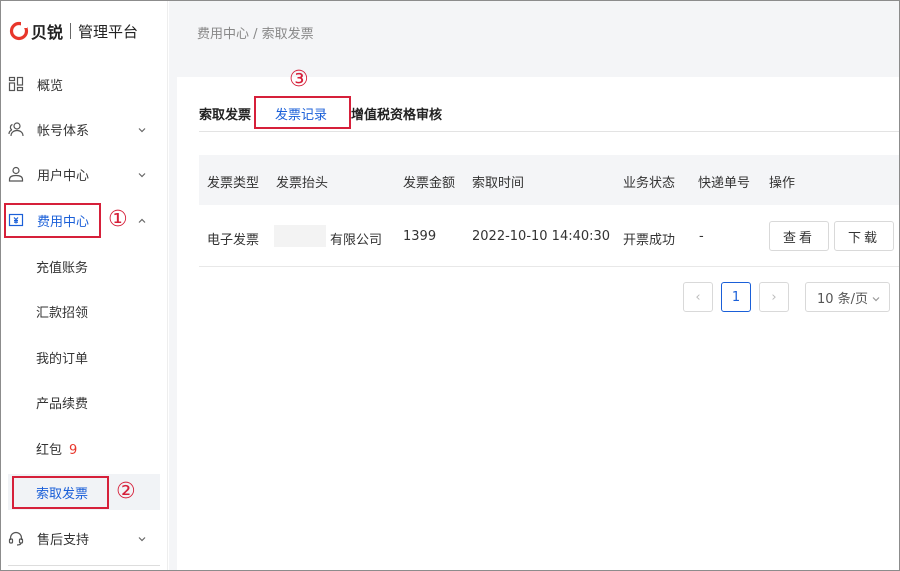  Describe the element at coordinates (701, 236) in the screenshot. I see `tracking-number-cell: -` at that location.